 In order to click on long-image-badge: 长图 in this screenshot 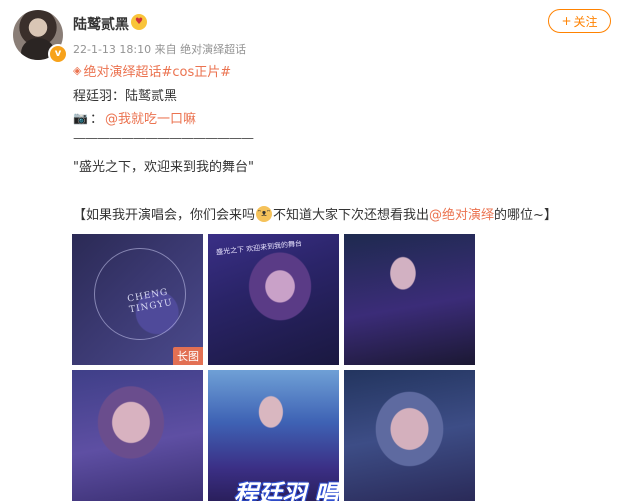, I will do `click(188, 356)`.